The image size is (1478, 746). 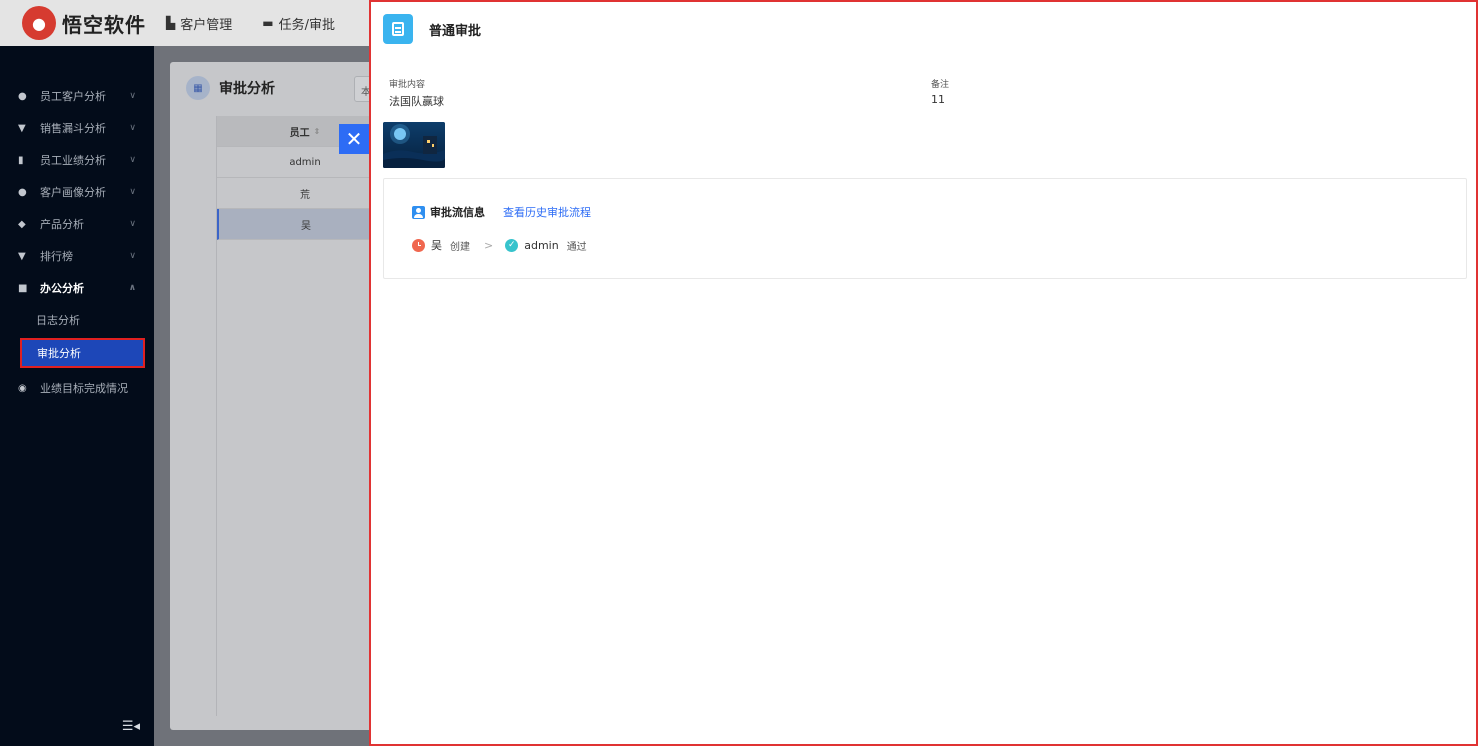 I want to click on table-row: 荒, so click(x=305, y=193).